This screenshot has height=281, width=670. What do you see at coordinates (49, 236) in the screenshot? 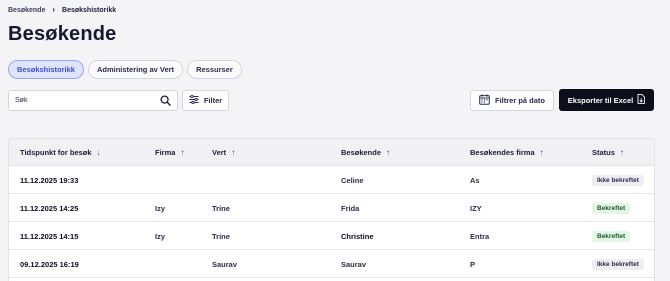
I see `cell-time: 11.12.2025 14:15` at bounding box center [49, 236].